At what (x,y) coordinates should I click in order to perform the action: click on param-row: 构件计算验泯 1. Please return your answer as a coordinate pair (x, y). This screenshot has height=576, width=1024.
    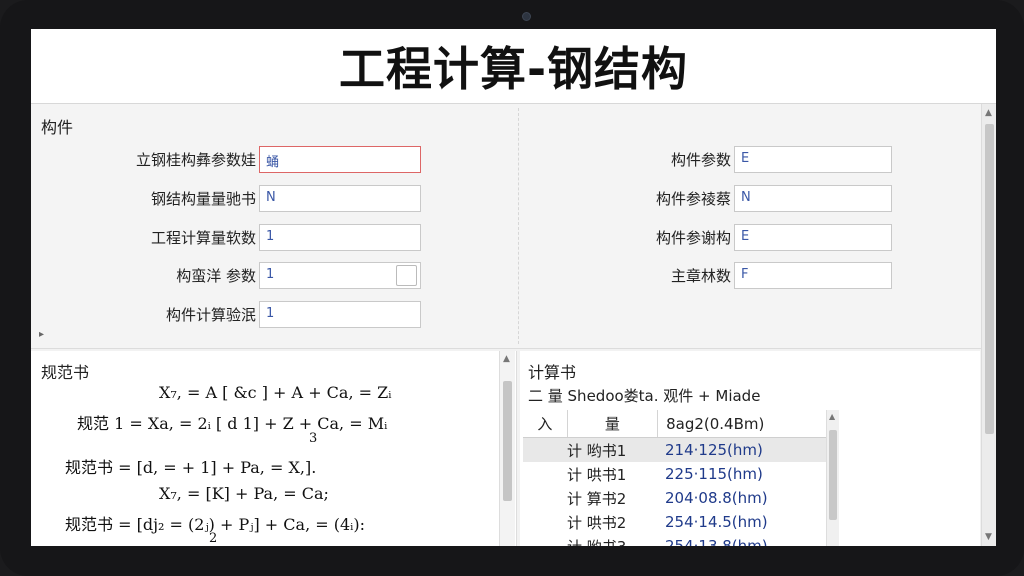
    Looking at the image, I should click on (226, 314).